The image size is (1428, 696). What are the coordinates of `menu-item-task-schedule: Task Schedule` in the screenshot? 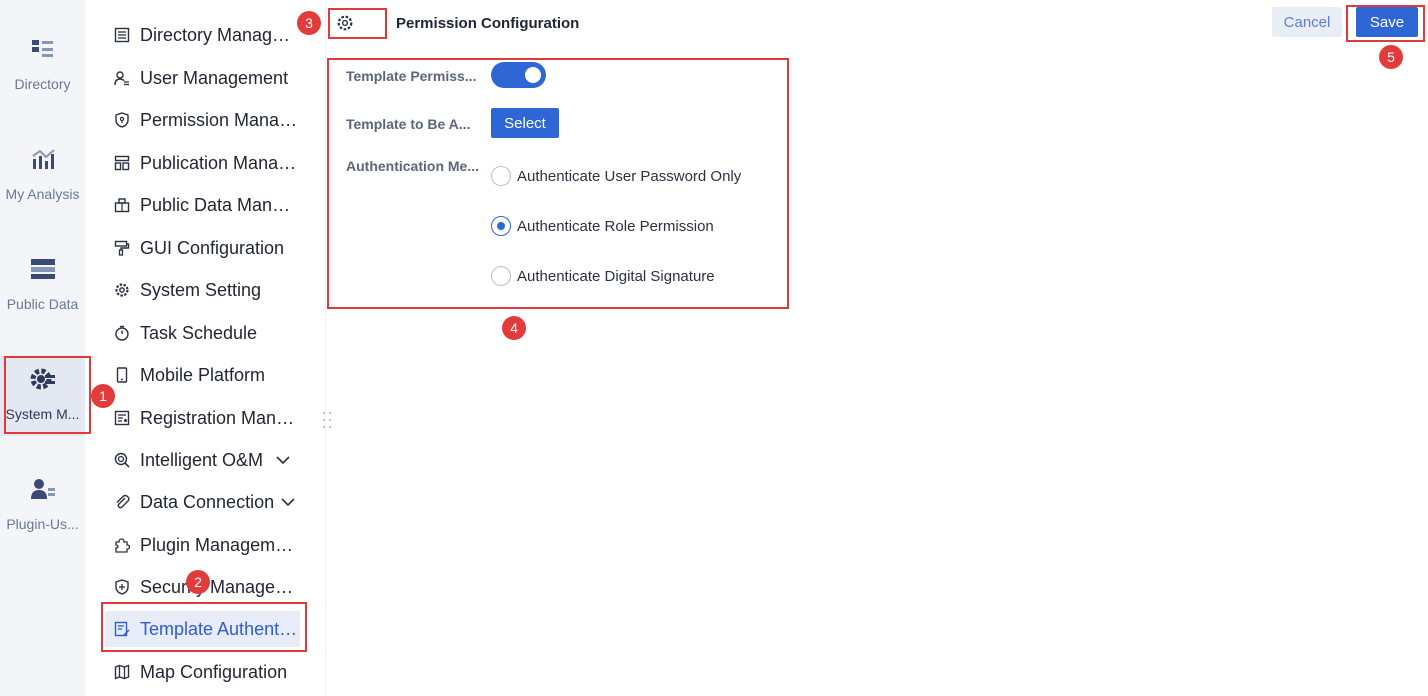 It's located at (202, 333).